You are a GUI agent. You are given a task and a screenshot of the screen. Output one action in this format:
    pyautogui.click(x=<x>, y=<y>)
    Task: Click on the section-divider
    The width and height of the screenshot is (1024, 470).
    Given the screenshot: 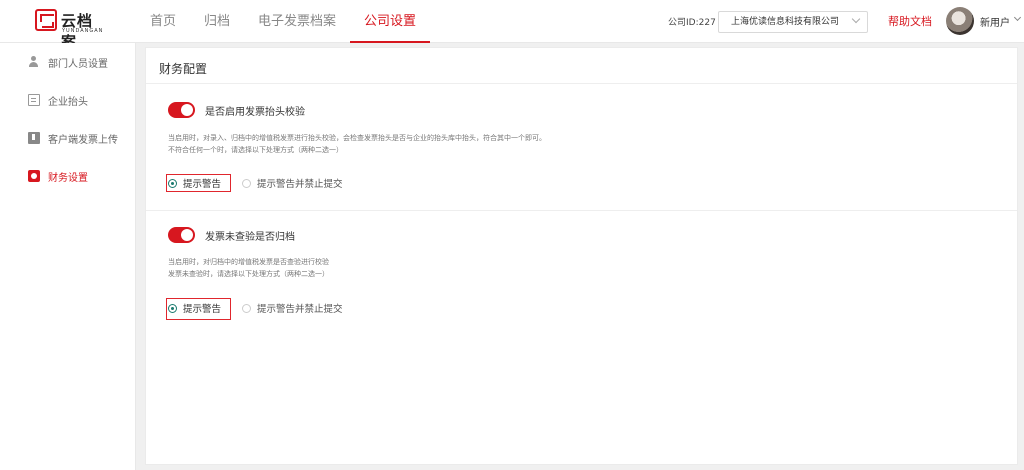 What is the action you would take?
    pyautogui.click(x=581, y=210)
    